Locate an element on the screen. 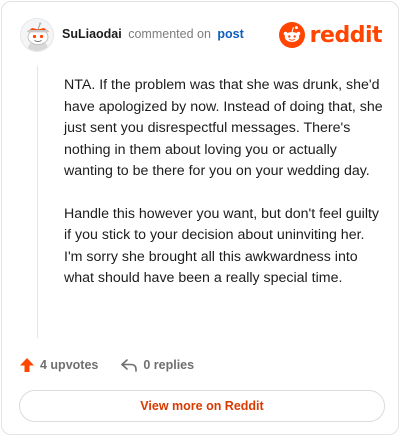 The width and height of the screenshot is (400, 436). author-line: SuLiaodai commented on post is located at coordinates (153, 34).